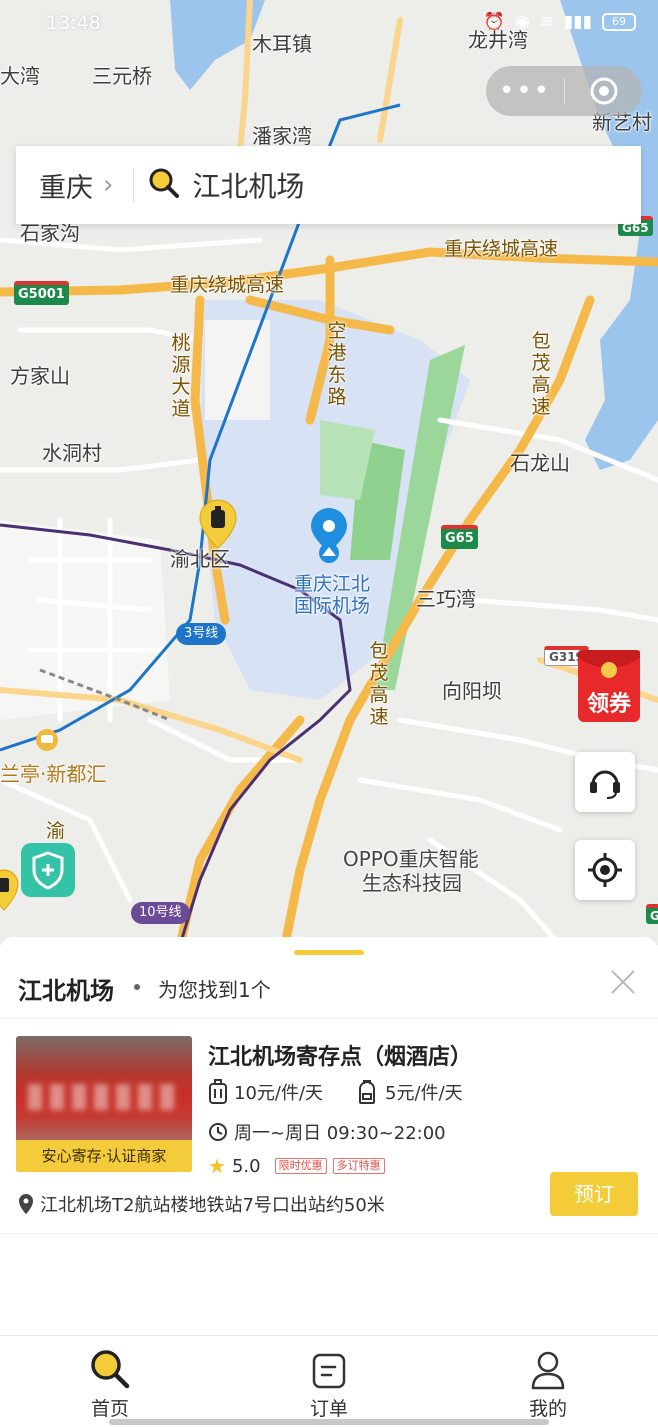  I want to click on airport-label: 重庆江北 国际机场, so click(332, 595).